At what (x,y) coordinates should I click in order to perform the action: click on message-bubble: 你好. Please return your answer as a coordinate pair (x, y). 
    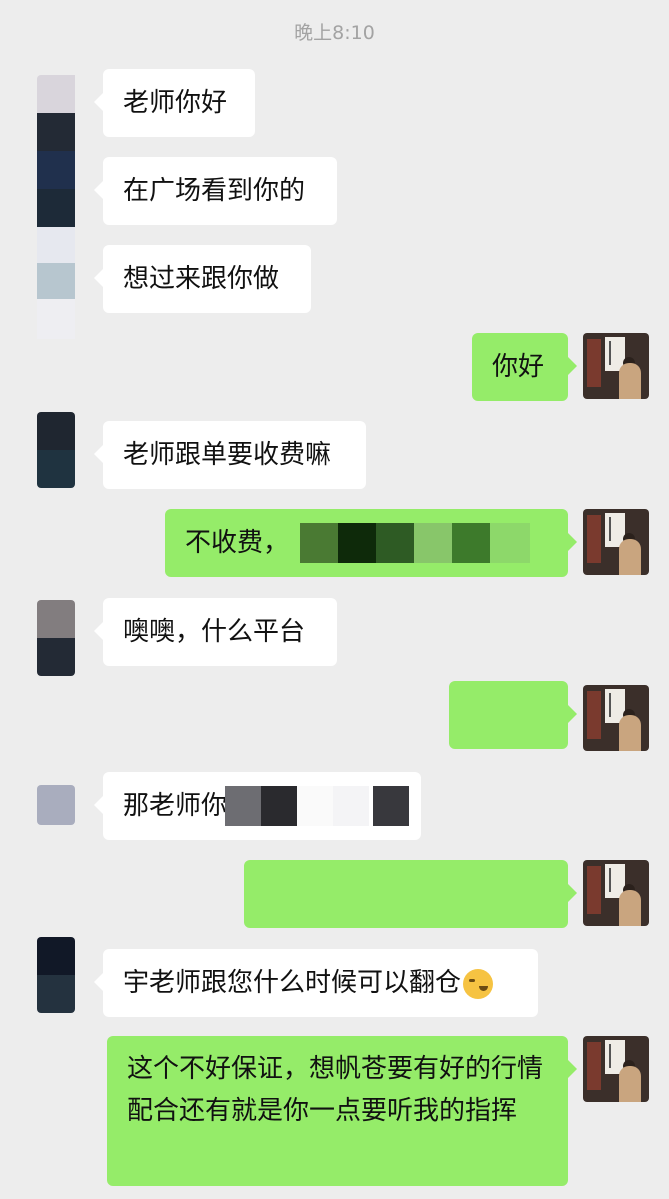
    Looking at the image, I should click on (524, 367).